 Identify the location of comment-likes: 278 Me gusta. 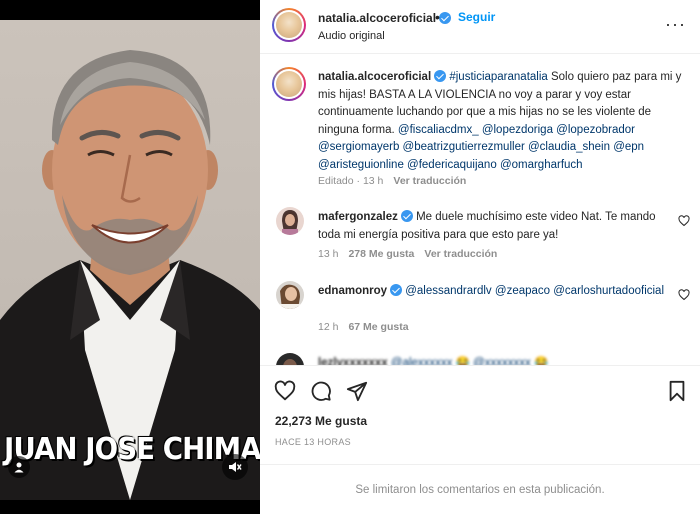
(381, 254).